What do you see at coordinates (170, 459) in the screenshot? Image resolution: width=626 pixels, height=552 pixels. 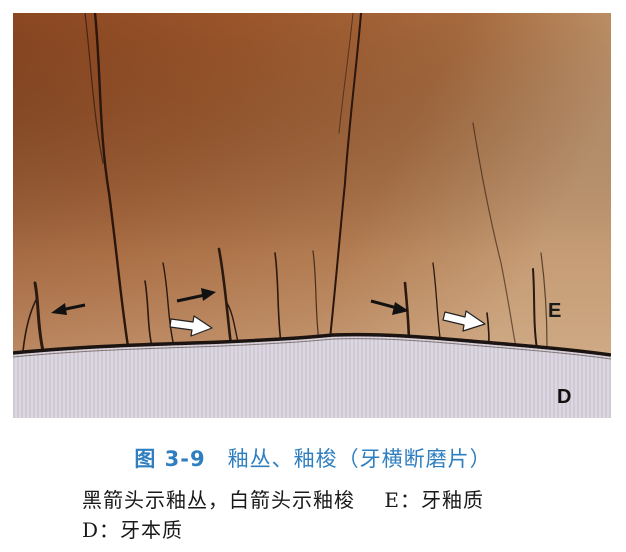 I see `figure-number: 图 3-9` at bounding box center [170, 459].